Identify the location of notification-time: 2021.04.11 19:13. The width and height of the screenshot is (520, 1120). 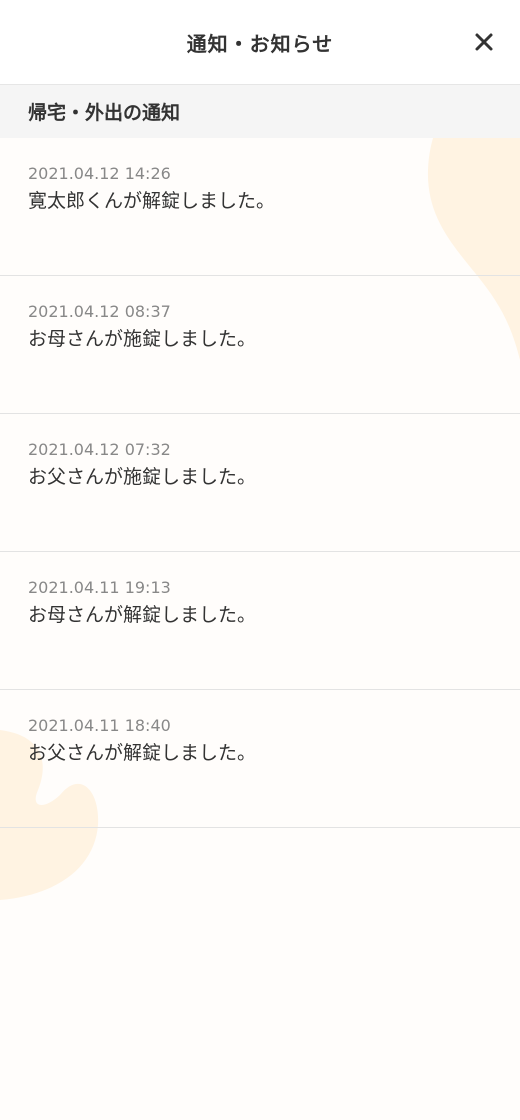
(99, 587).